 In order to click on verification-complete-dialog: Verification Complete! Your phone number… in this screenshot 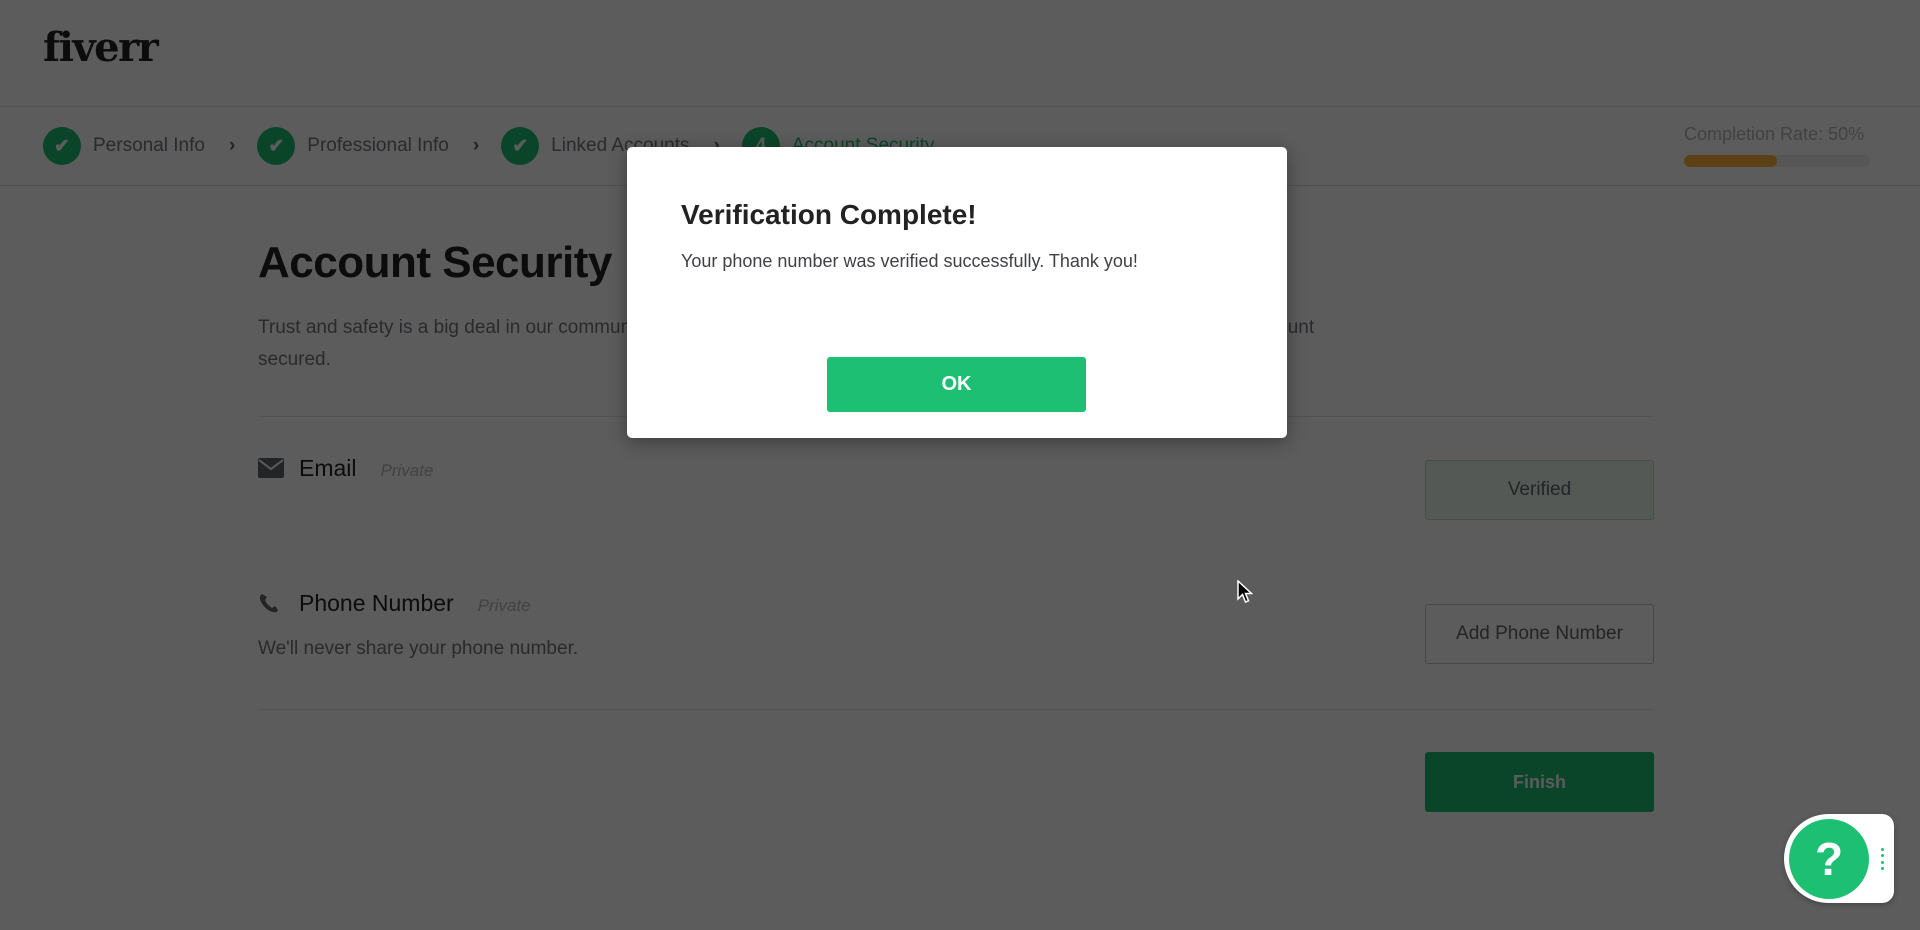, I will do `click(957, 292)`.